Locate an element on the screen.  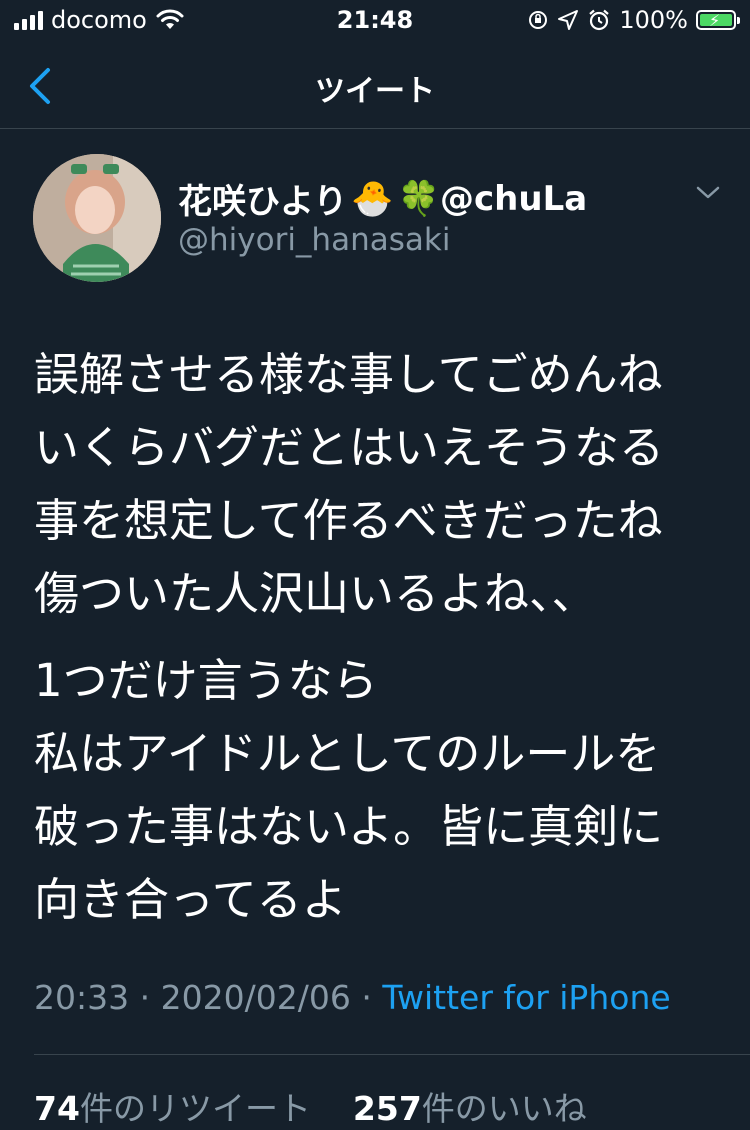
tweet-stats: 74件のリツイート 257件のいいね is located at coordinates (310, 1106).